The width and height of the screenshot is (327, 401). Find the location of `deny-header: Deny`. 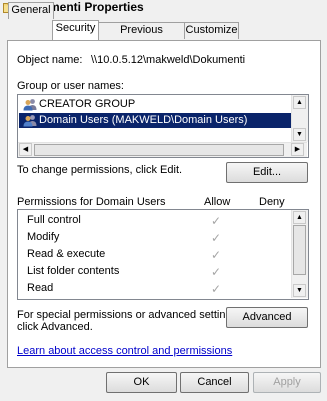

deny-header: Deny is located at coordinates (272, 202).